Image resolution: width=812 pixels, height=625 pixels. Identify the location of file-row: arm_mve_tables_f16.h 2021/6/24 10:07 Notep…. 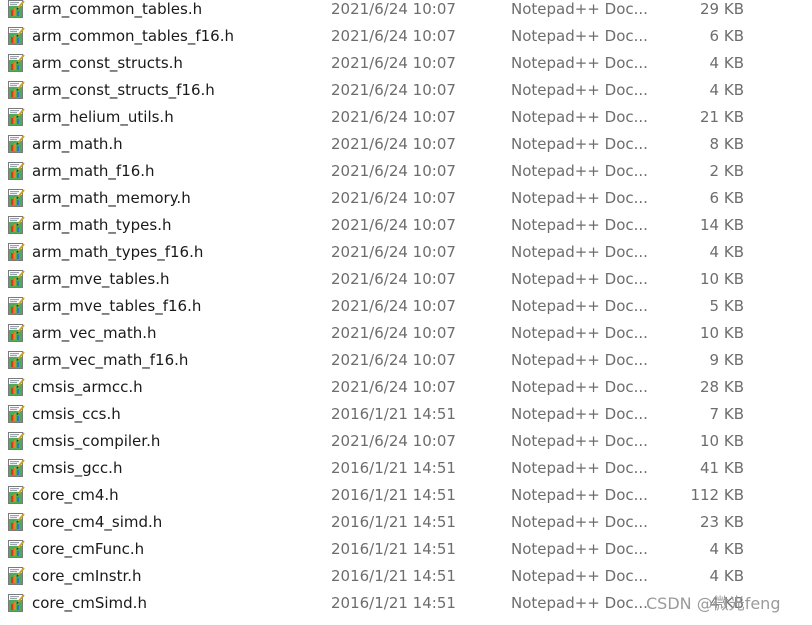
(406, 306).